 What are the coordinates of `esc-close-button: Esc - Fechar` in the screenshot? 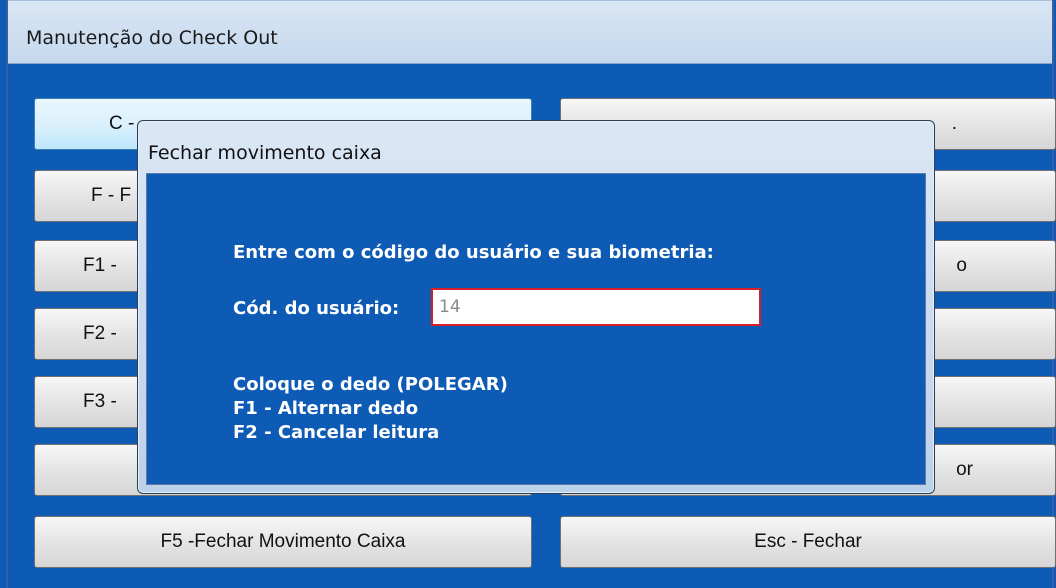 It's located at (808, 542).